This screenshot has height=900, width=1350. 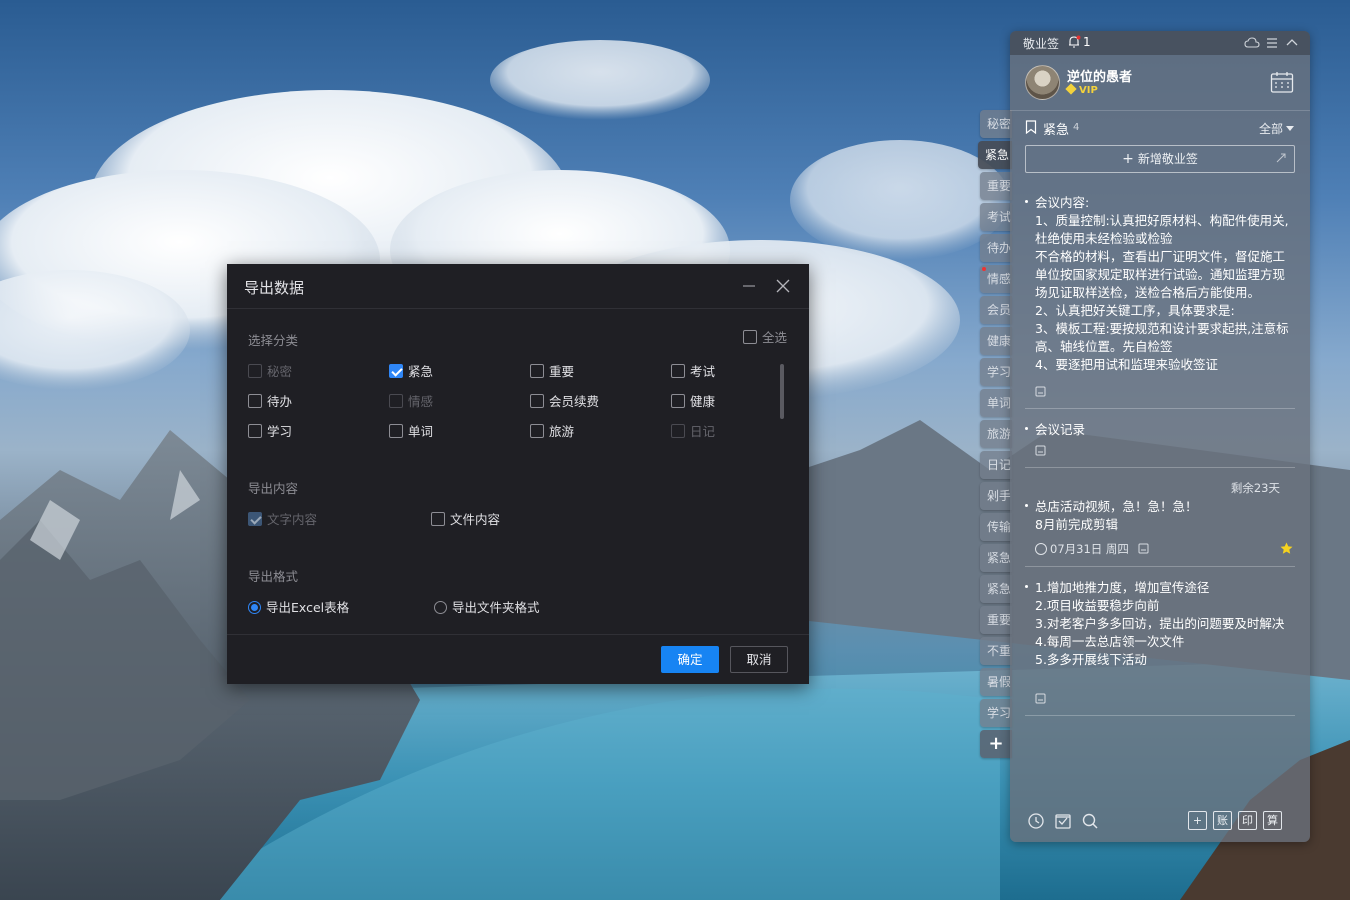 What do you see at coordinates (999, 403) in the screenshot?
I see `side-tab-label: 单词` at bounding box center [999, 403].